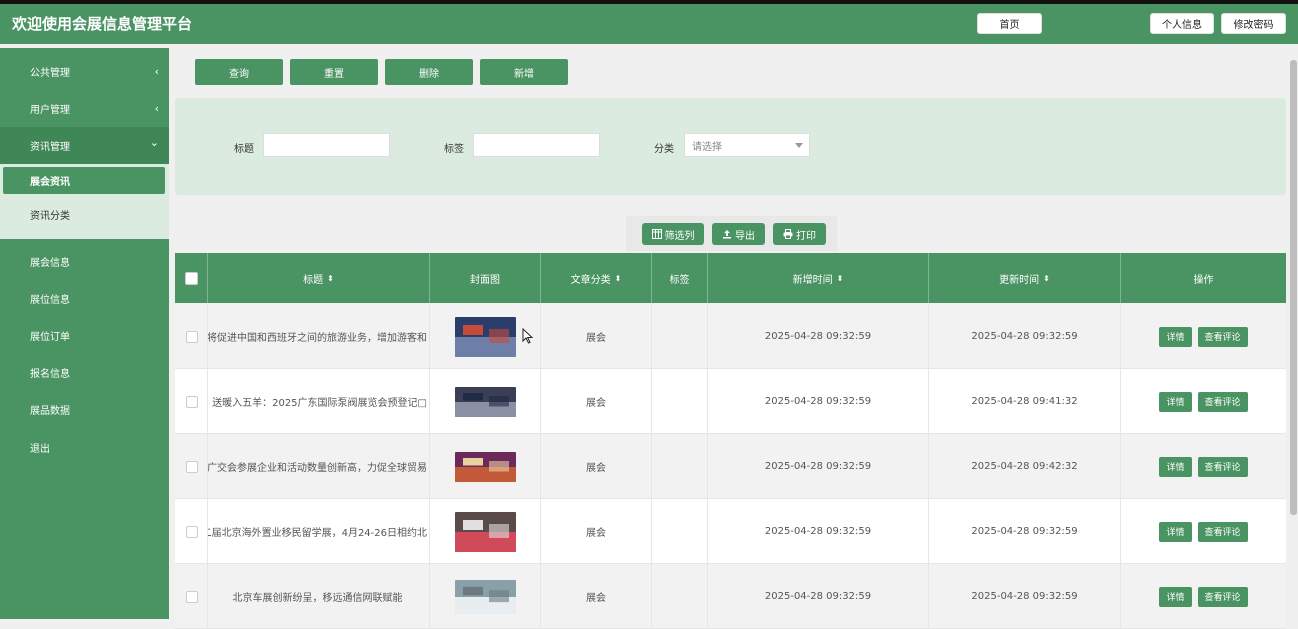 The width and height of the screenshot is (1298, 629). Describe the element at coordinates (84, 108) in the screenshot. I see `sidebar-item-users: 用户管理 ‹` at that location.